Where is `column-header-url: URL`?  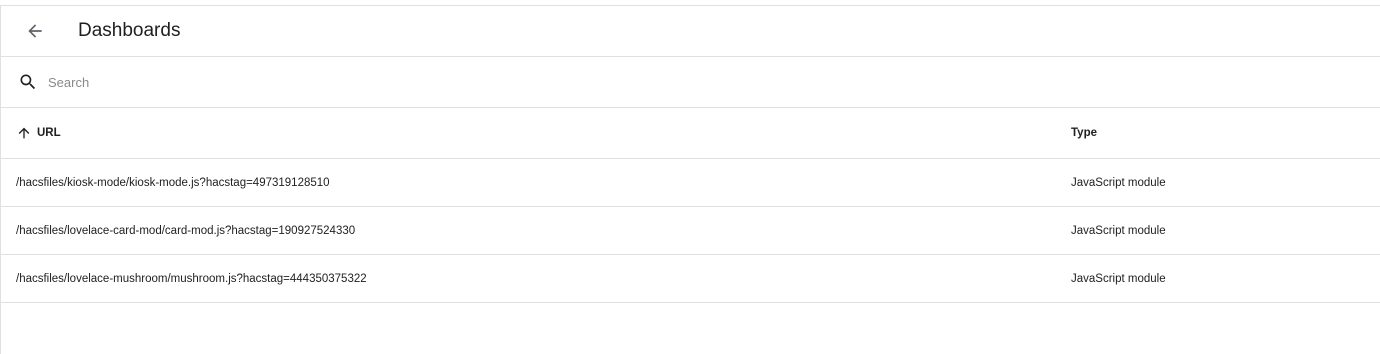
column-header-url: URL is located at coordinates (38, 133).